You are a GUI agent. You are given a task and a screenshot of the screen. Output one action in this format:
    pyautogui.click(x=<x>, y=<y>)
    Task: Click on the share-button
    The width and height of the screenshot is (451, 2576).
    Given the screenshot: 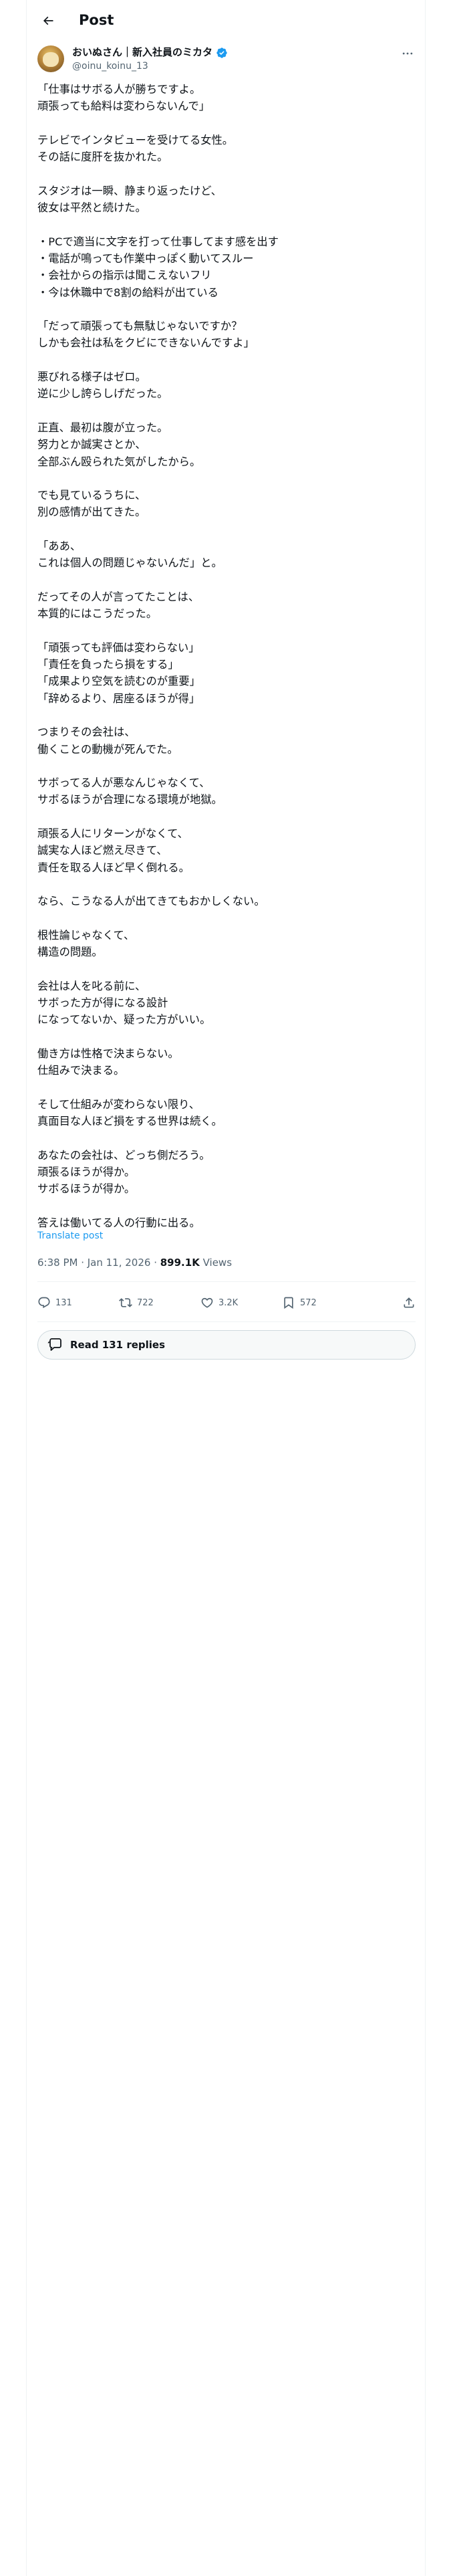 What is the action you would take?
    pyautogui.click(x=409, y=1302)
    